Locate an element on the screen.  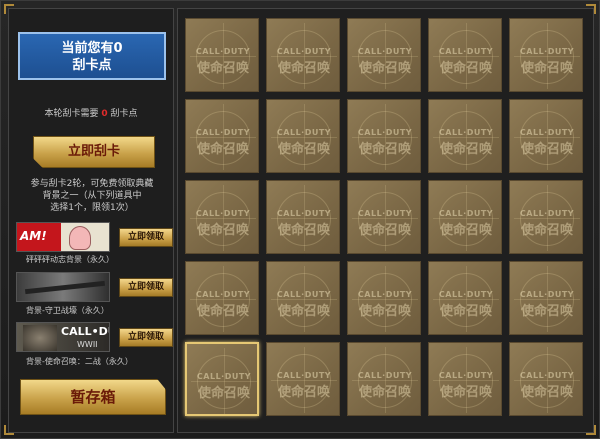
cost-suffix: 刮卡点 is located at coordinates (124, 114).